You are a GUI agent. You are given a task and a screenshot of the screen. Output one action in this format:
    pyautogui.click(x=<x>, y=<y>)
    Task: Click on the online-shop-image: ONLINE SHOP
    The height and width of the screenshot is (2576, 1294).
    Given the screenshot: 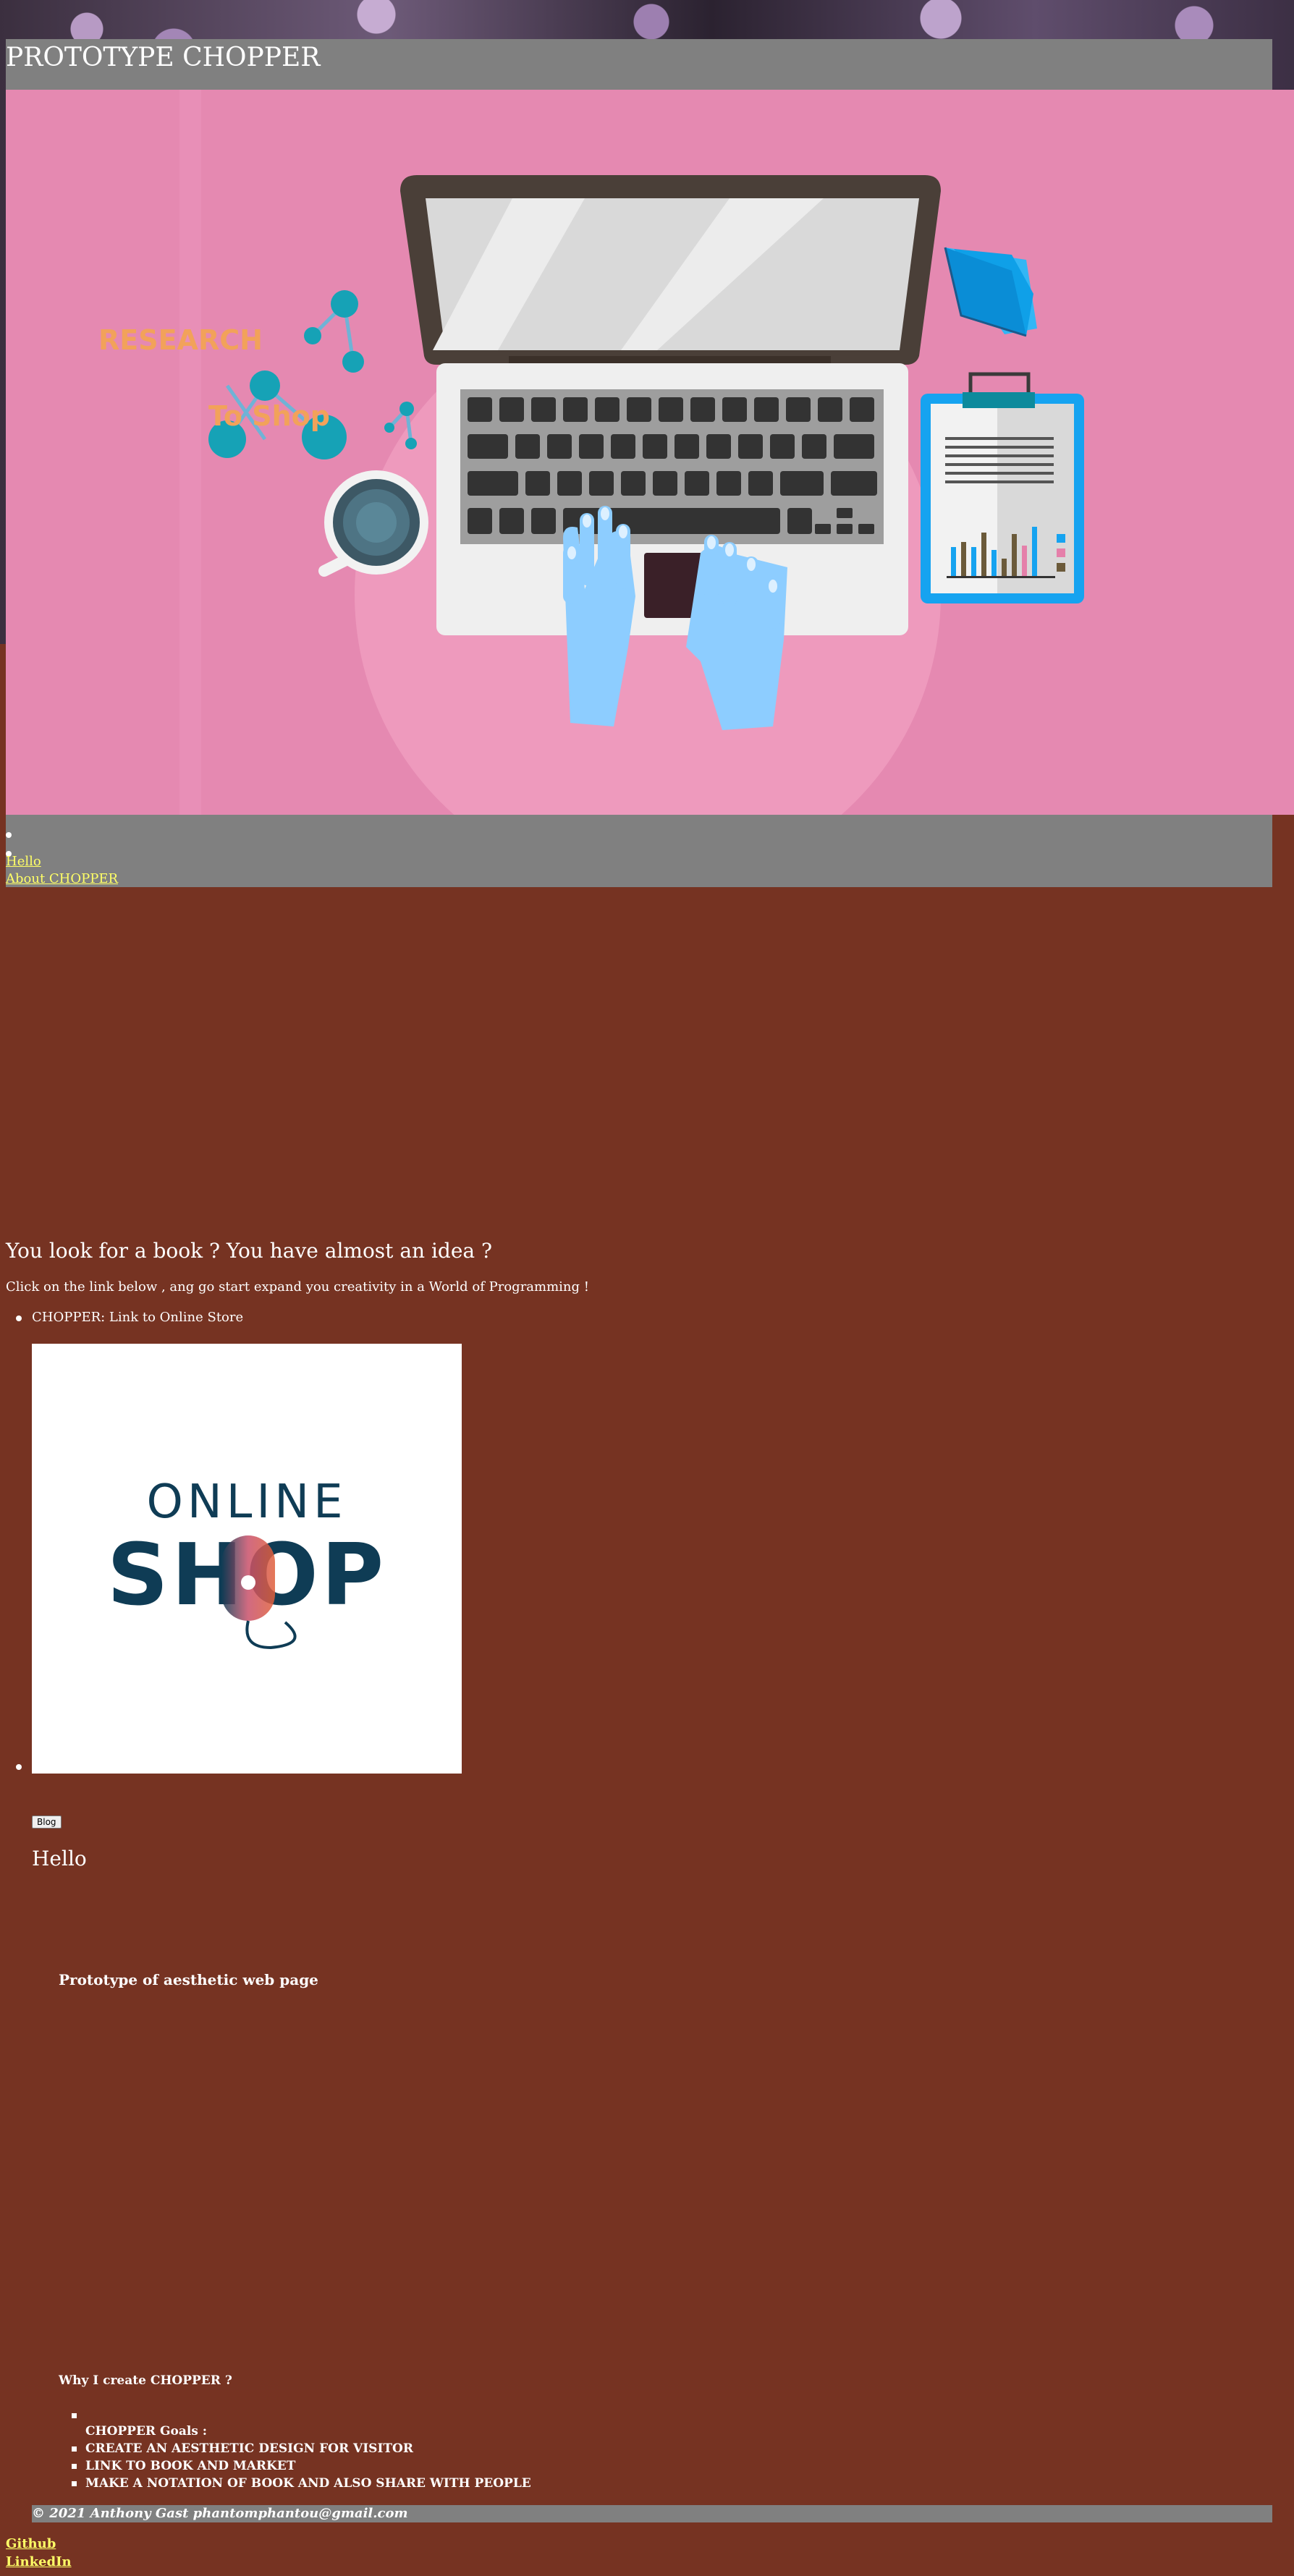 What is the action you would take?
    pyautogui.click(x=247, y=1559)
    